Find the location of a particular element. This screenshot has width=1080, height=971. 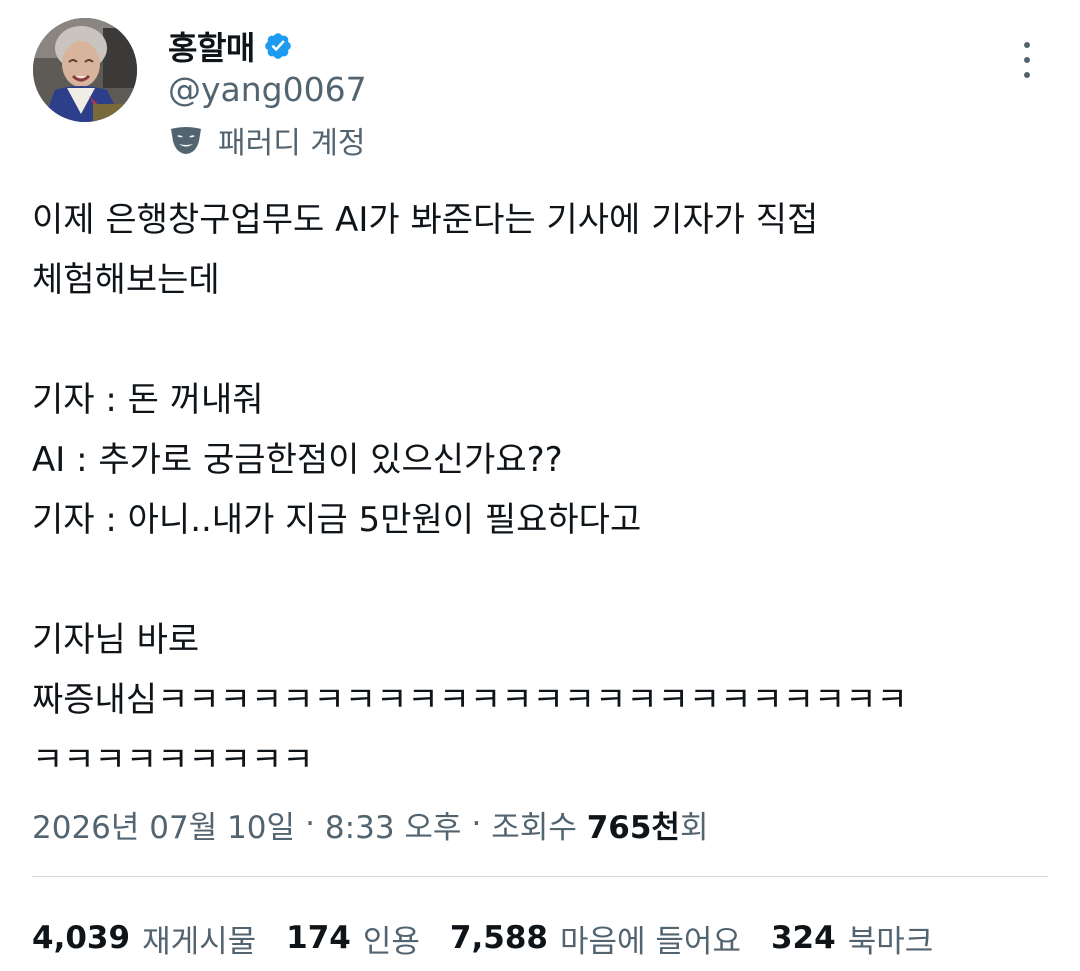

tweet-line: 기자 : 돈 꺼내줘 is located at coordinates (148, 400).